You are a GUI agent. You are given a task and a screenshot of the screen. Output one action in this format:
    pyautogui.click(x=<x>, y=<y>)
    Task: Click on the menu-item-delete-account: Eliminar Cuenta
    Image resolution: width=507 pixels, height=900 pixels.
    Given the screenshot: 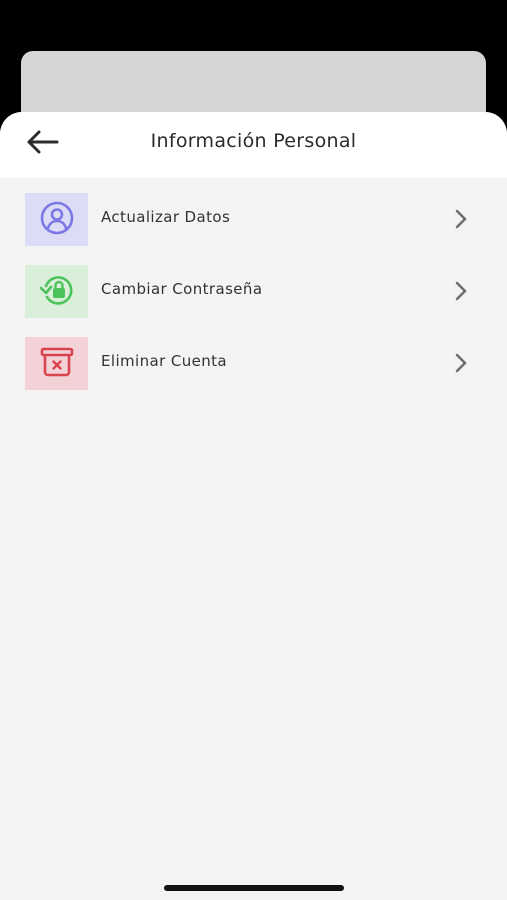 What is the action you would take?
    pyautogui.click(x=253, y=363)
    